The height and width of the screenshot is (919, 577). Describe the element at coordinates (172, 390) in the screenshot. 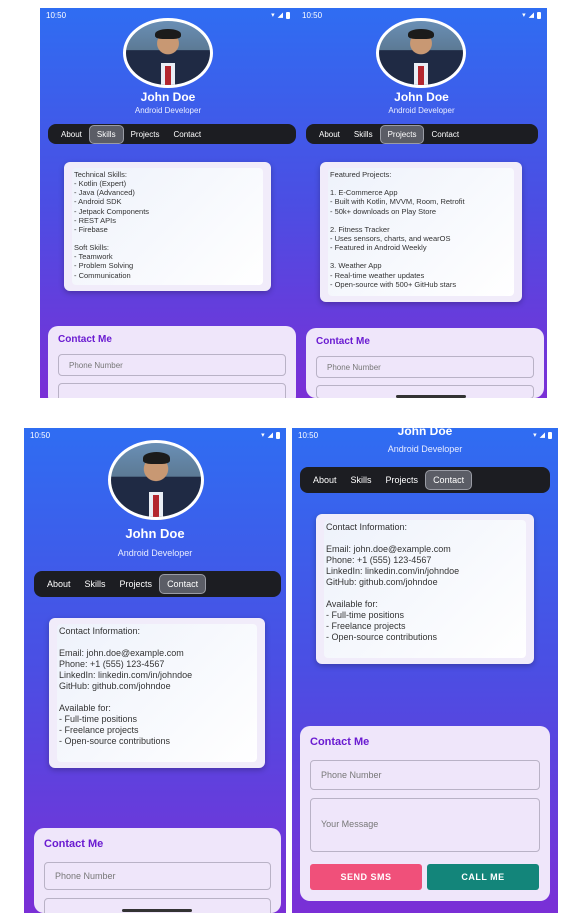

I see `message-field` at that location.